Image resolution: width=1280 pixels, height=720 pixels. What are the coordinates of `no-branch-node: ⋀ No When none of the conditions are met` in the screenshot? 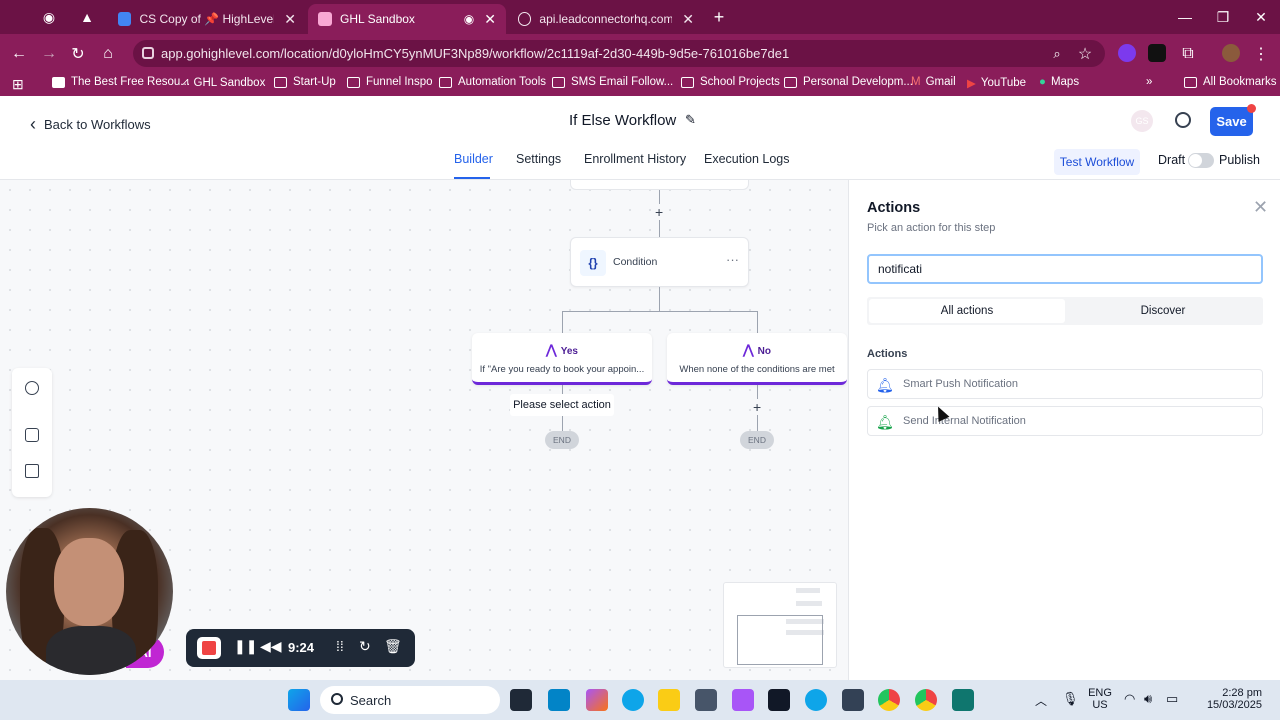 It's located at (757, 359).